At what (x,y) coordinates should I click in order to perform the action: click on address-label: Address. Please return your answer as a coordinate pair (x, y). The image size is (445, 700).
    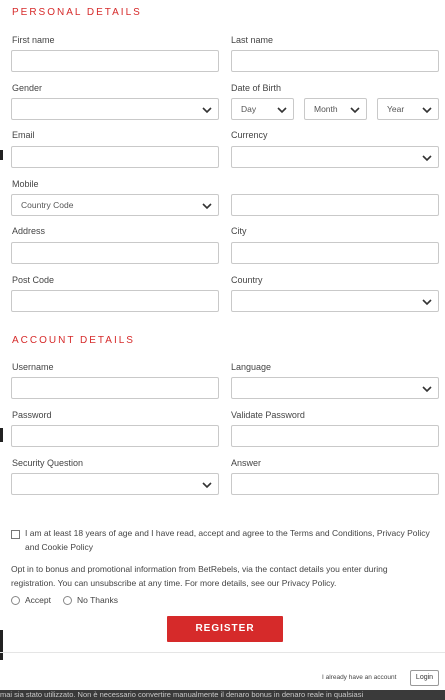
    Looking at the image, I should click on (29, 231).